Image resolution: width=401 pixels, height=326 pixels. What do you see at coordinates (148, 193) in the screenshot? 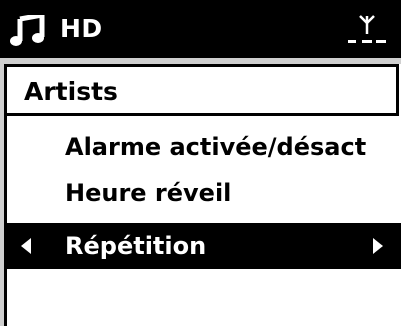
I see `menu-item-label: Heure réveil` at bounding box center [148, 193].